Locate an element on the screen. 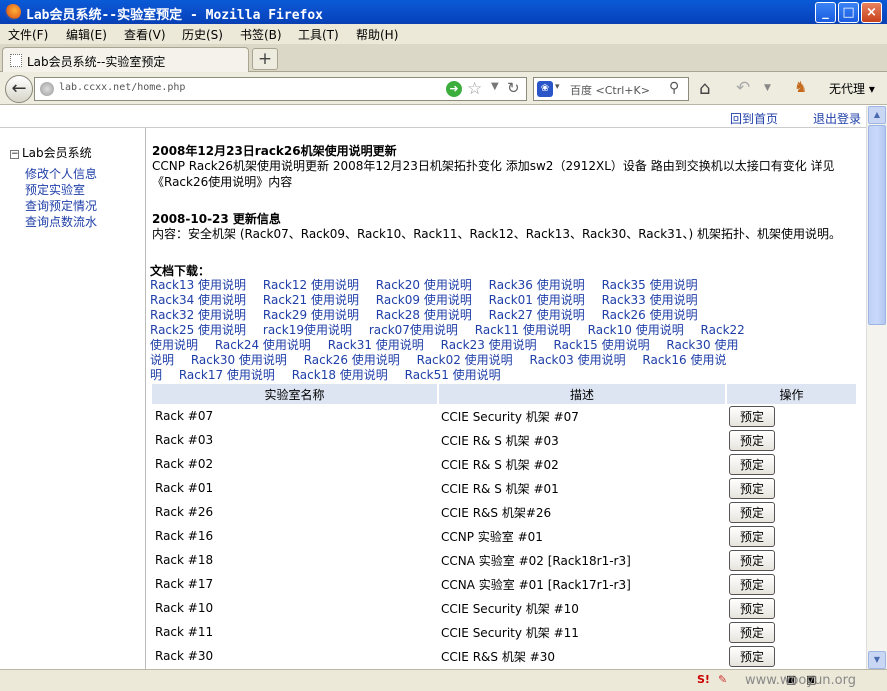 The height and width of the screenshot is (691, 887). table-row: Rack #03 CCIE R& S 机架 #03 预定 is located at coordinates (504, 440).